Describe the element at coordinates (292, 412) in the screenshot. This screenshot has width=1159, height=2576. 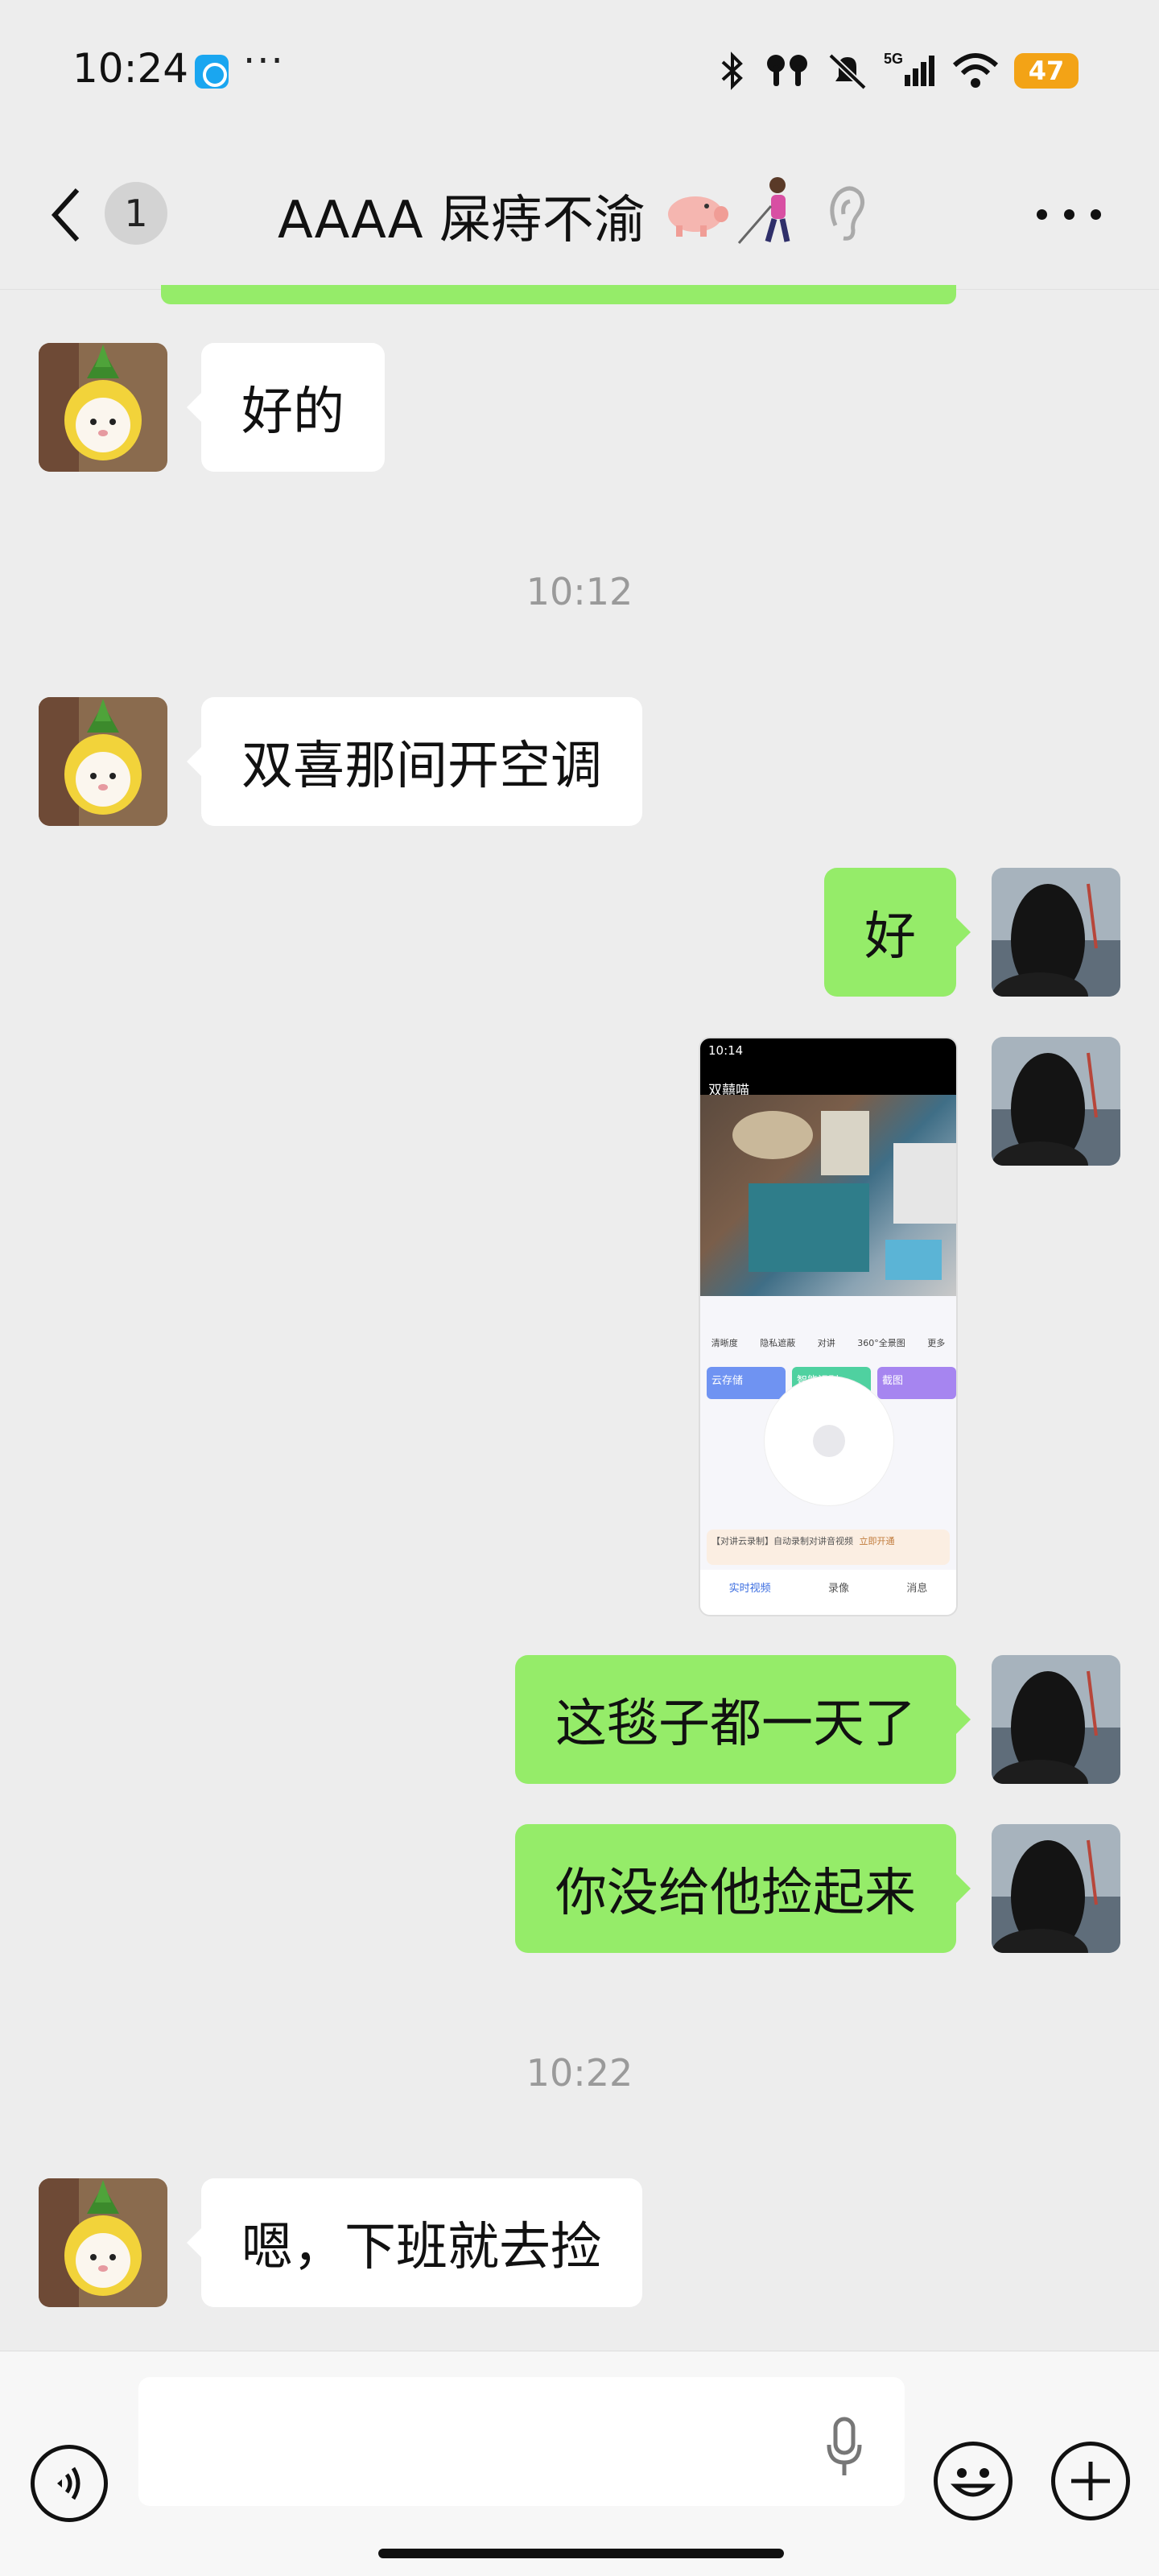
I see `message-text: 好的` at that location.